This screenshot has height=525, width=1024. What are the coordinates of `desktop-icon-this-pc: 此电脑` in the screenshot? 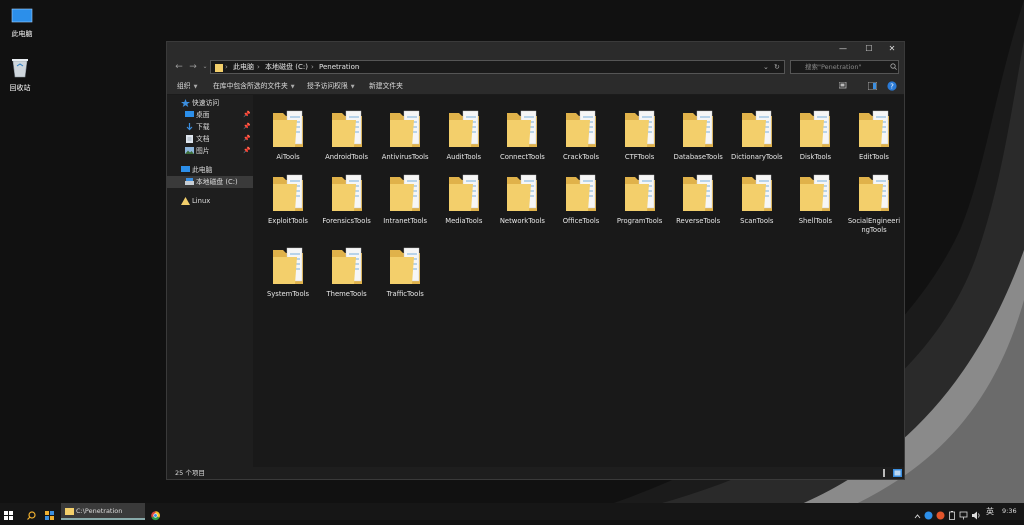 It's located at (22, 23).